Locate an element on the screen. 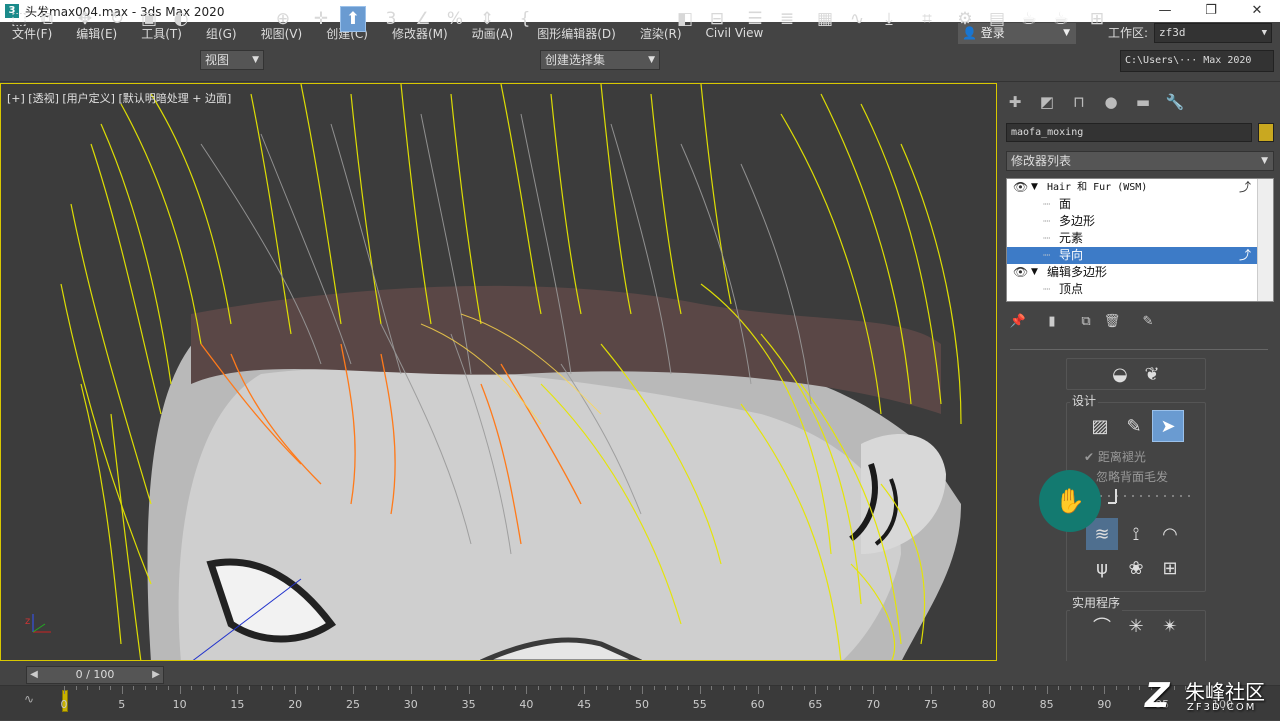  create-tab-icon: ✚ is located at coordinates (1015, 102).